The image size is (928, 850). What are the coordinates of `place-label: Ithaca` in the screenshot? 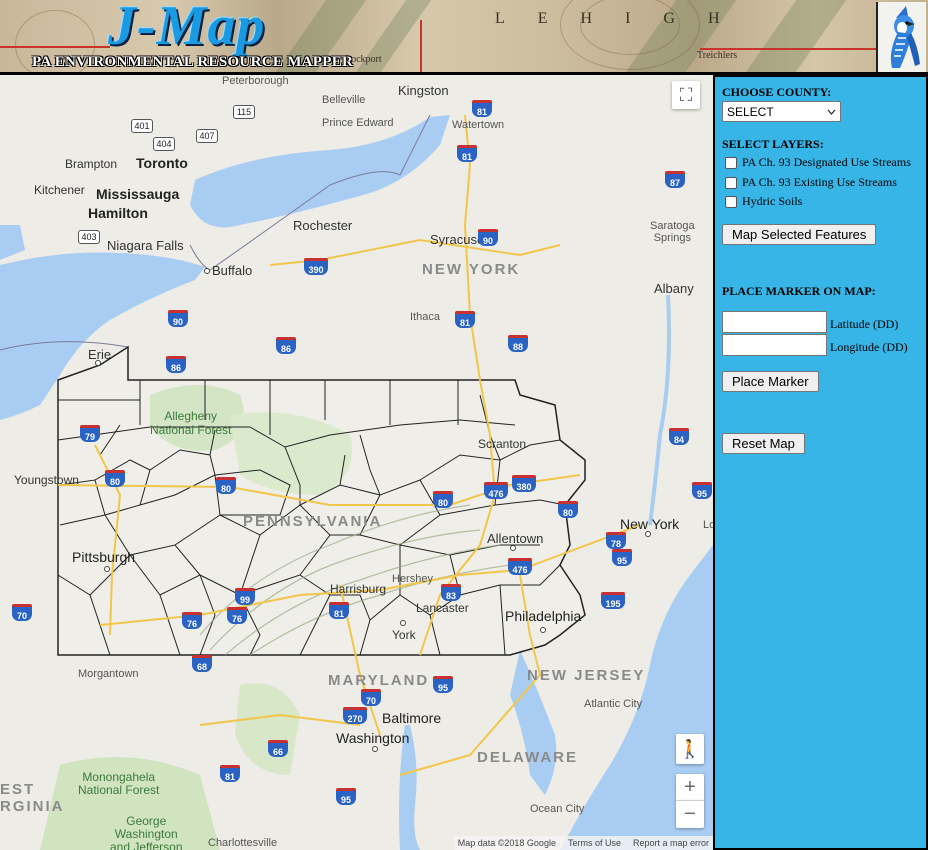 It's located at (425, 317).